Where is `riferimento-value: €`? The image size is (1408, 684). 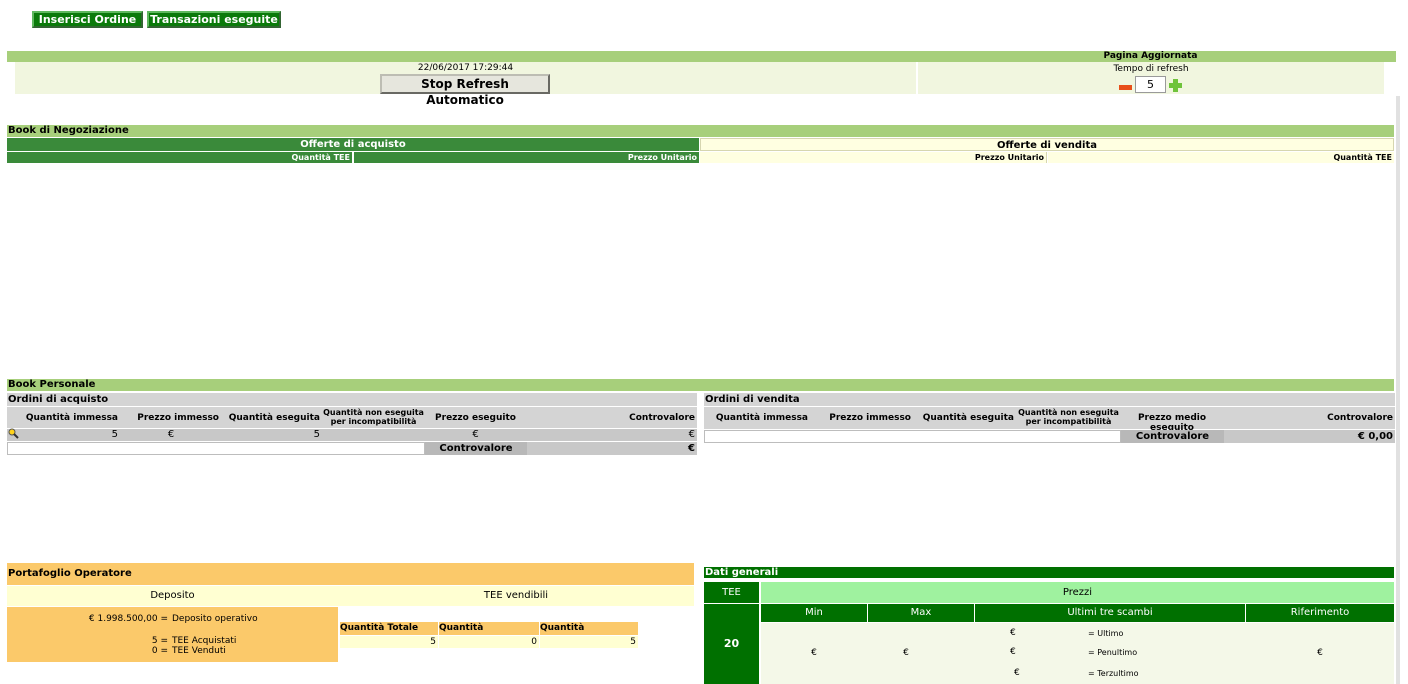 riferimento-value: € is located at coordinates (1320, 653).